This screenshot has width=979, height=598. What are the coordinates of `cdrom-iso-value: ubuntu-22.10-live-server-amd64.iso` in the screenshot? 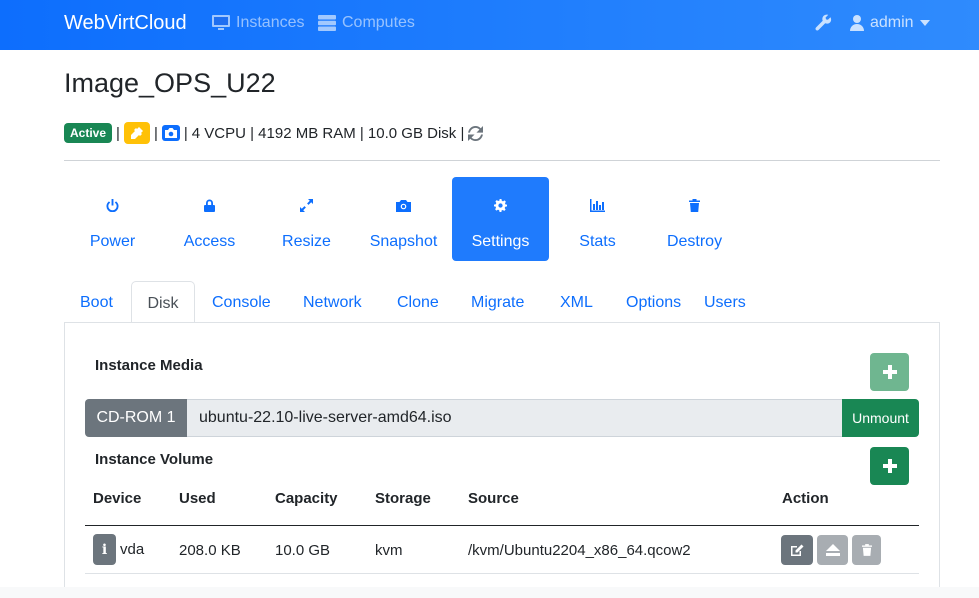 It's located at (514, 418).